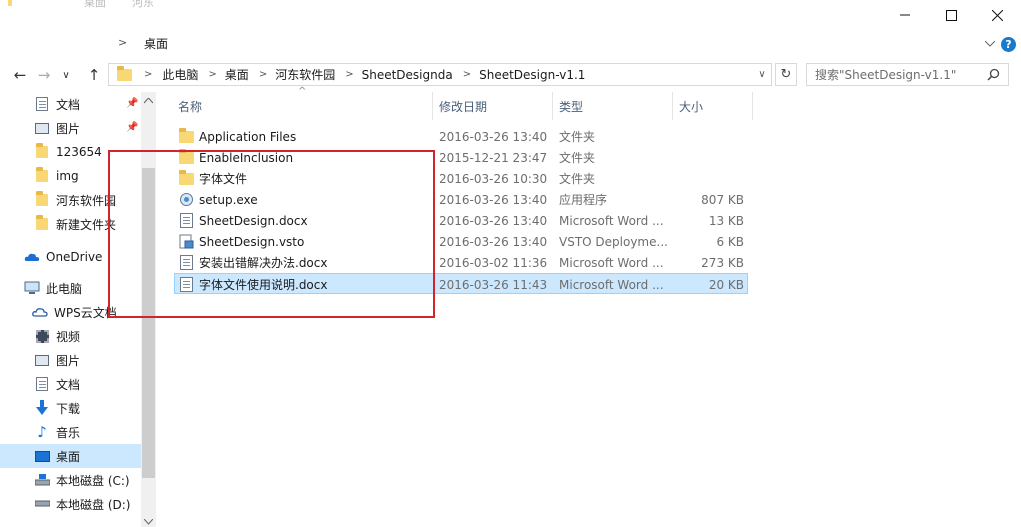 The image size is (1021, 527). Describe the element at coordinates (86, 200) in the screenshot. I see `nav-item-label: 河东软件园` at that location.